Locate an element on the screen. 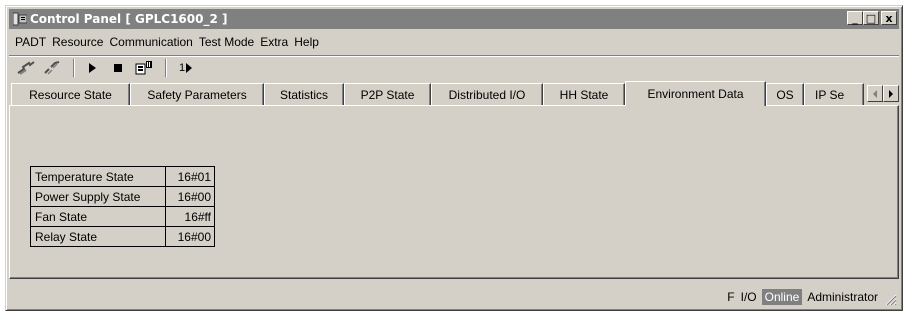 The width and height of the screenshot is (909, 316). tab-hh-state: HH State is located at coordinates (584, 94).